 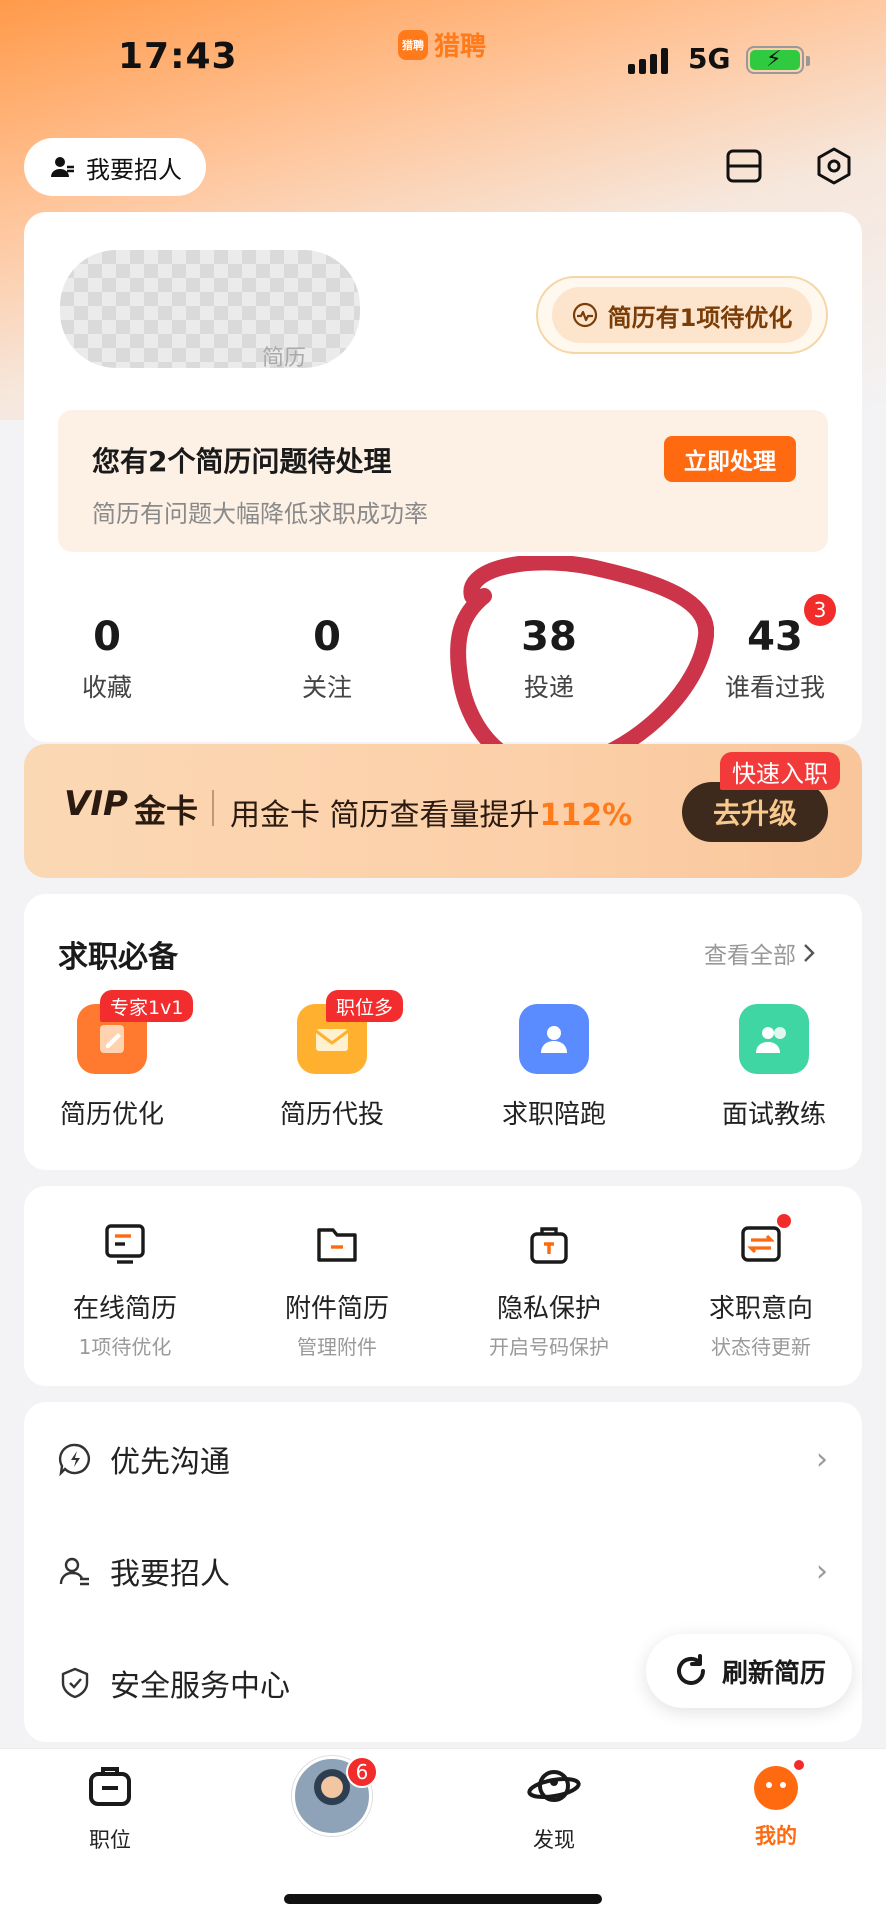 I want to click on resume-privacy: 隐私保护 开启号码保护, so click(x=549, y=1290).